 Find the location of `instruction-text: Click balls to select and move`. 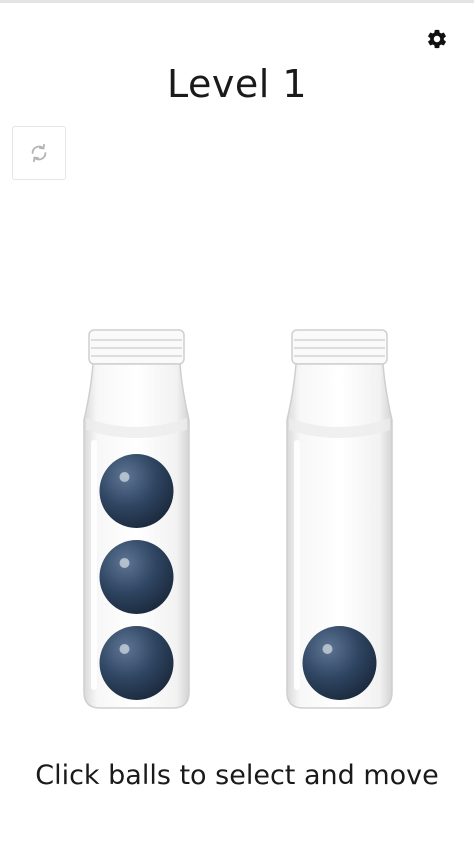

instruction-text: Click balls to select and move is located at coordinates (237, 775).